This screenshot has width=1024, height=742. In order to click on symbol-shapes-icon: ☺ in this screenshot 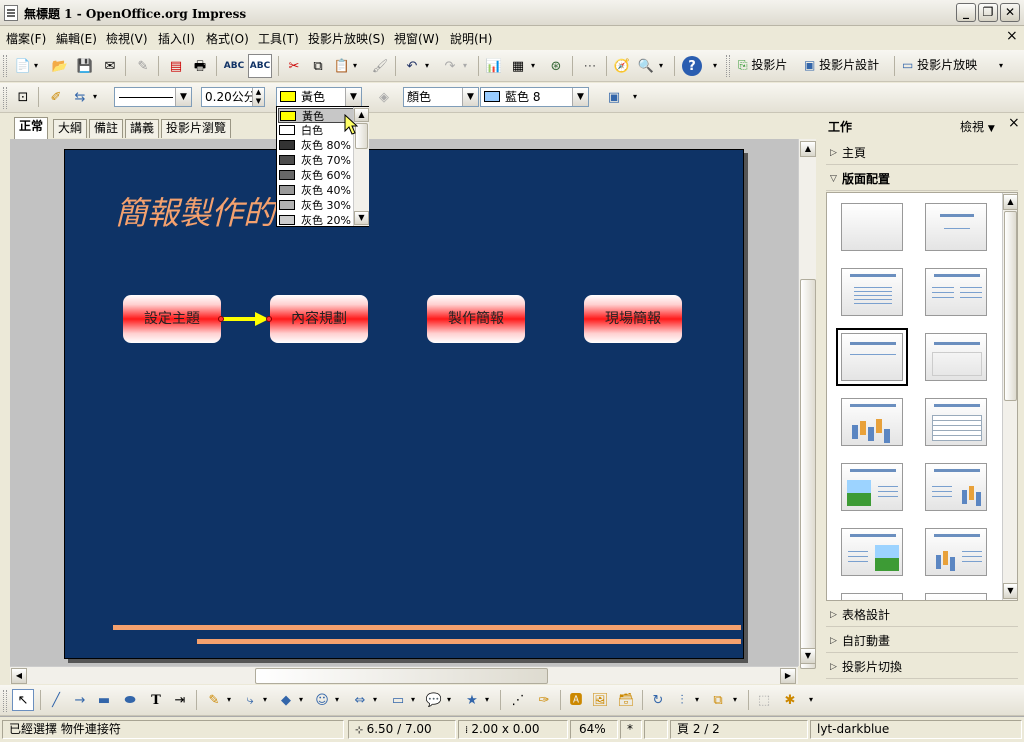, I will do `click(322, 700)`.